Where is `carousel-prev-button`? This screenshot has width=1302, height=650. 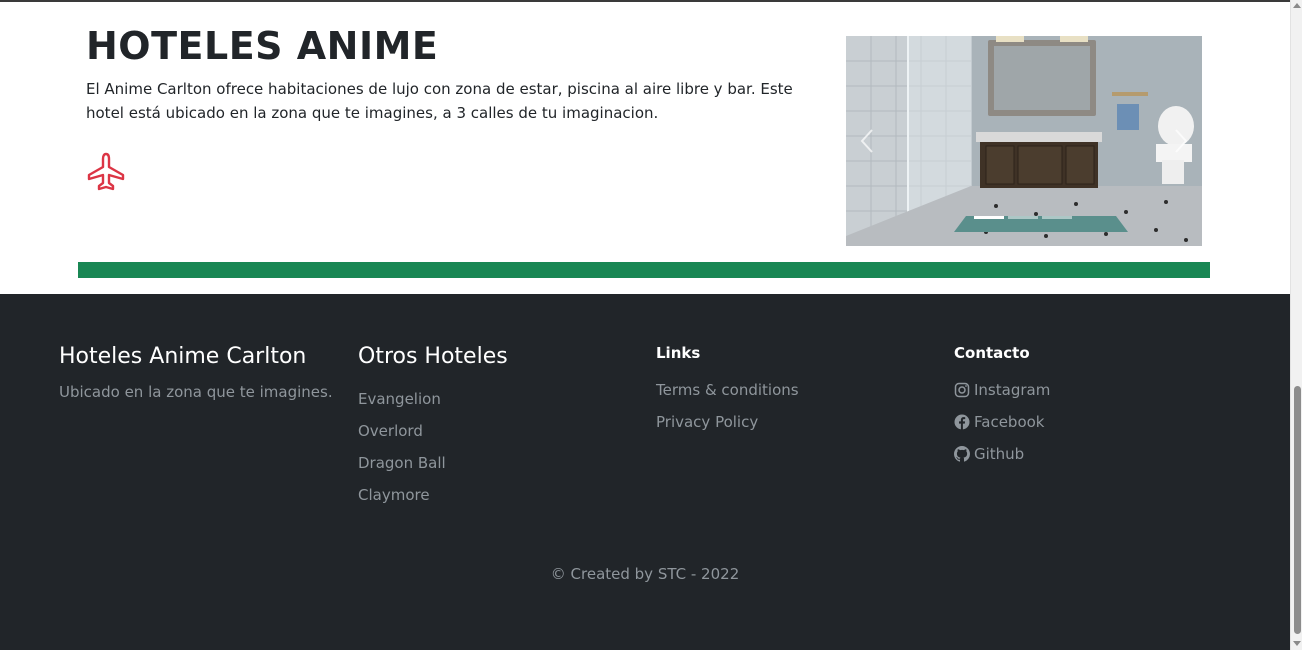 carousel-prev-button is located at coordinates (867, 141).